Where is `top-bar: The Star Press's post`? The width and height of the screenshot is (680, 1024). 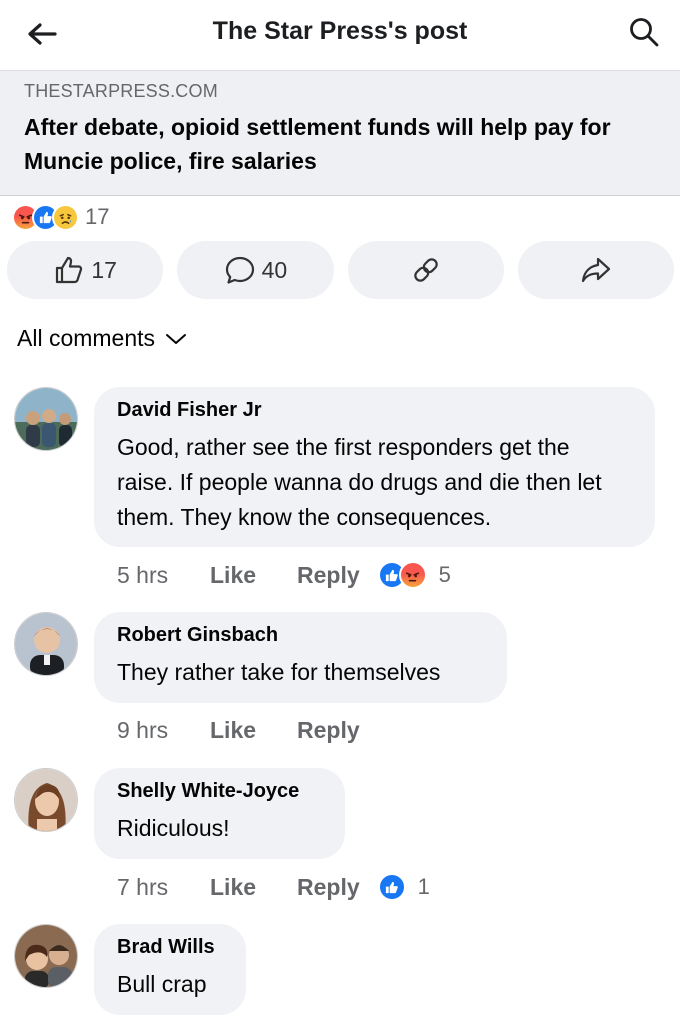
top-bar: The Star Press's post is located at coordinates (340, 35).